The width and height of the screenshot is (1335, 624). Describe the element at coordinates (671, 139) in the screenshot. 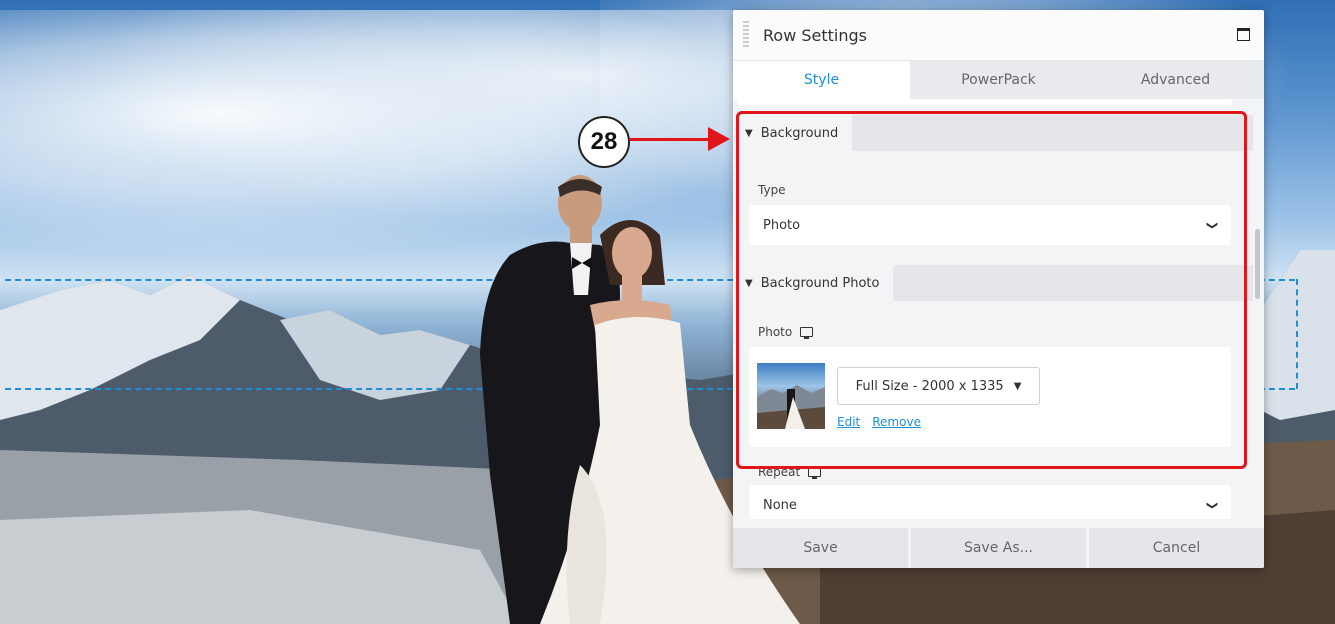

I see `callout-arrow-line` at that location.